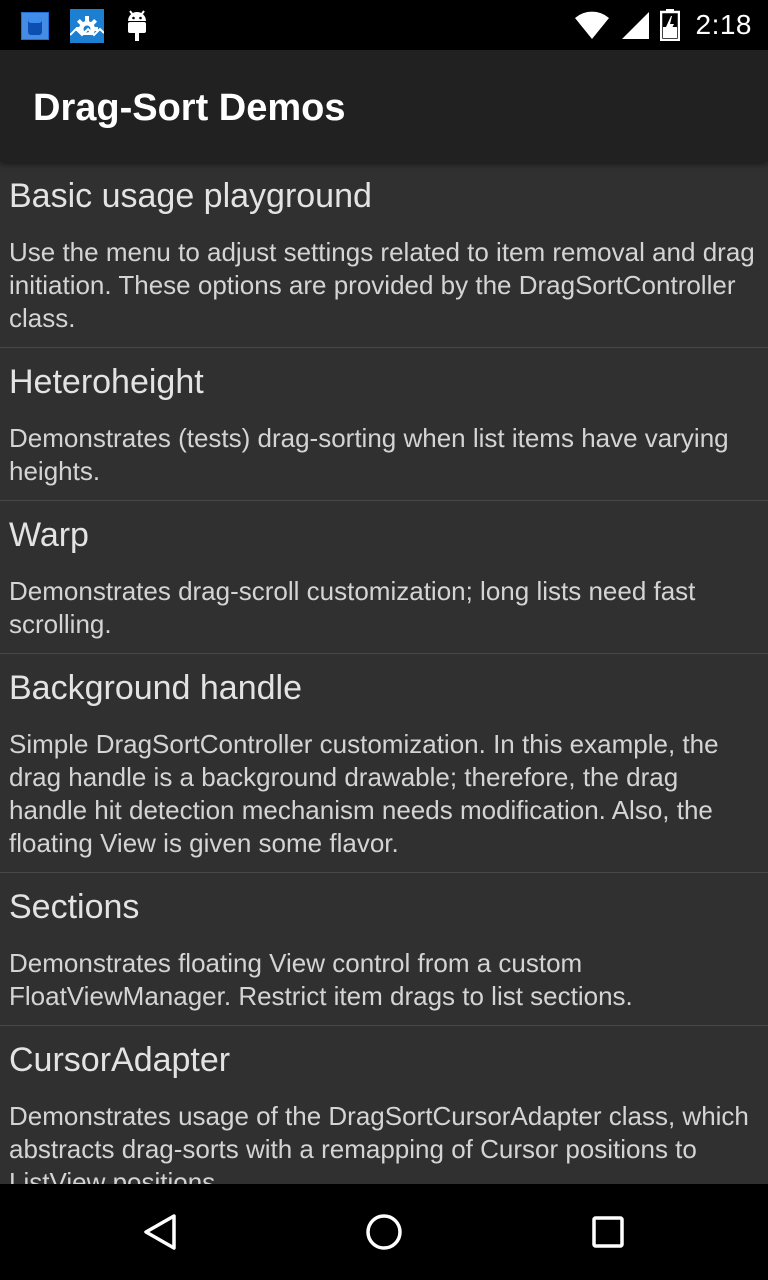 This screenshot has height=1280, width=768. Describe the element at coordinates (384, 106) in the screenshot. I see `app-bar: Drag-Sort Demos` at that location.